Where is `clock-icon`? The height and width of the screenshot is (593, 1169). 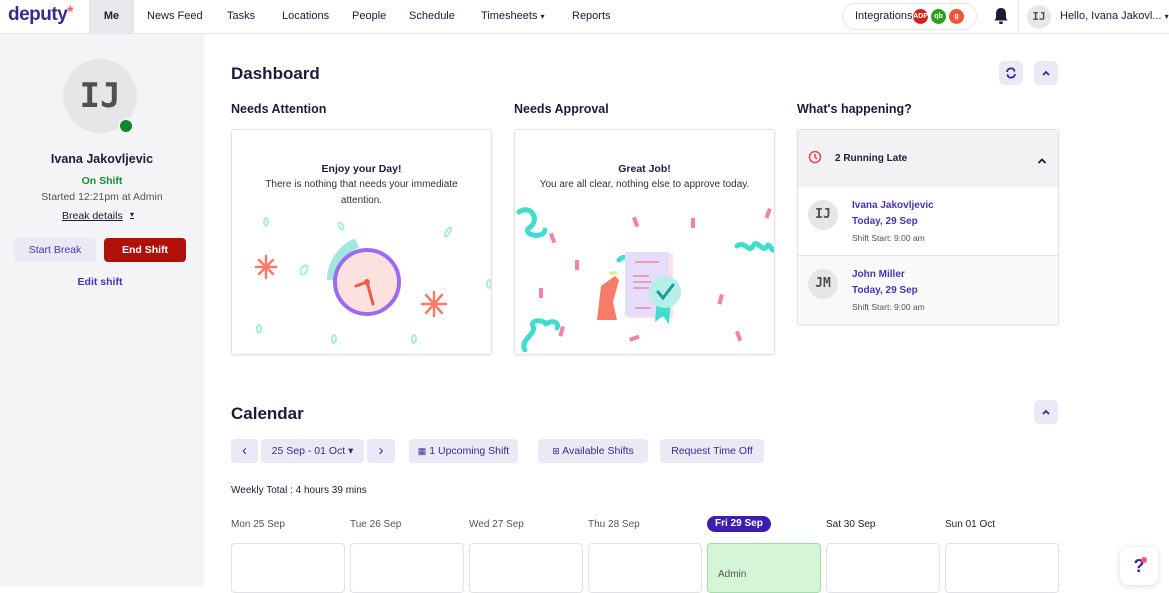 clock-icon is located at coordinates (815, 157).